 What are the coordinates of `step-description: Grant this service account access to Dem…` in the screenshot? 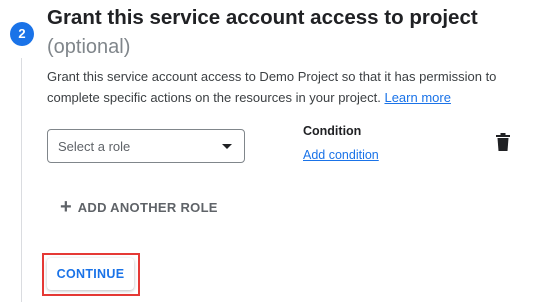 It's located at (282, 87).